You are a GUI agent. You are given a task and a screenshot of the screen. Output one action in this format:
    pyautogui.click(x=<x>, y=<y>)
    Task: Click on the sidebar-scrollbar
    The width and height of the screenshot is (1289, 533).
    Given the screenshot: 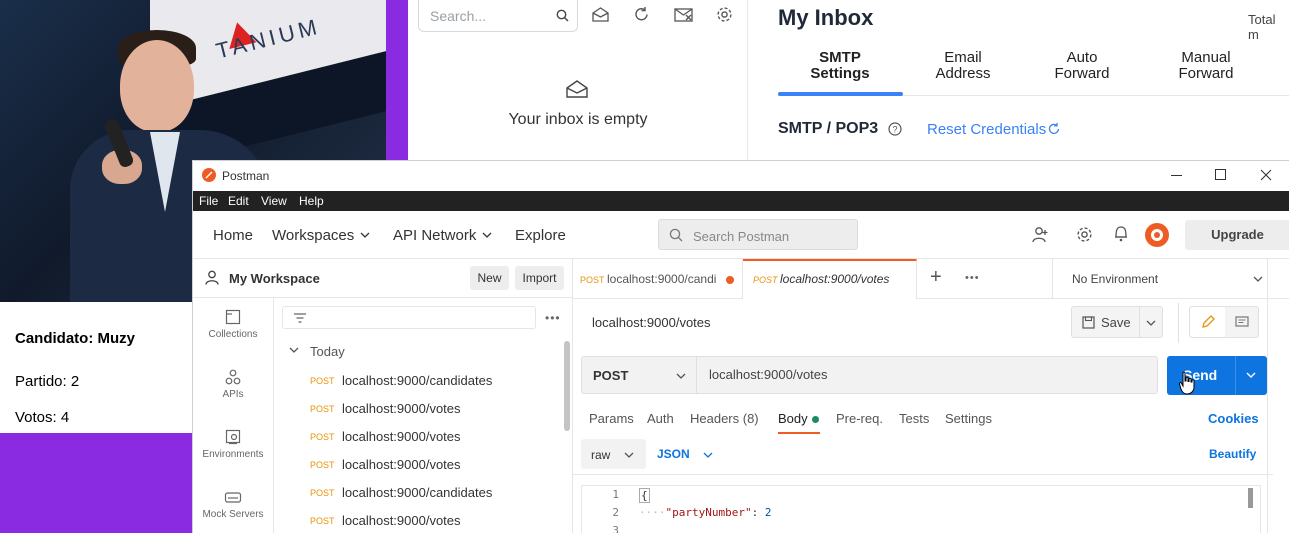 What is the action you would take?
    pyautogui.click(x=567, y=386)
    